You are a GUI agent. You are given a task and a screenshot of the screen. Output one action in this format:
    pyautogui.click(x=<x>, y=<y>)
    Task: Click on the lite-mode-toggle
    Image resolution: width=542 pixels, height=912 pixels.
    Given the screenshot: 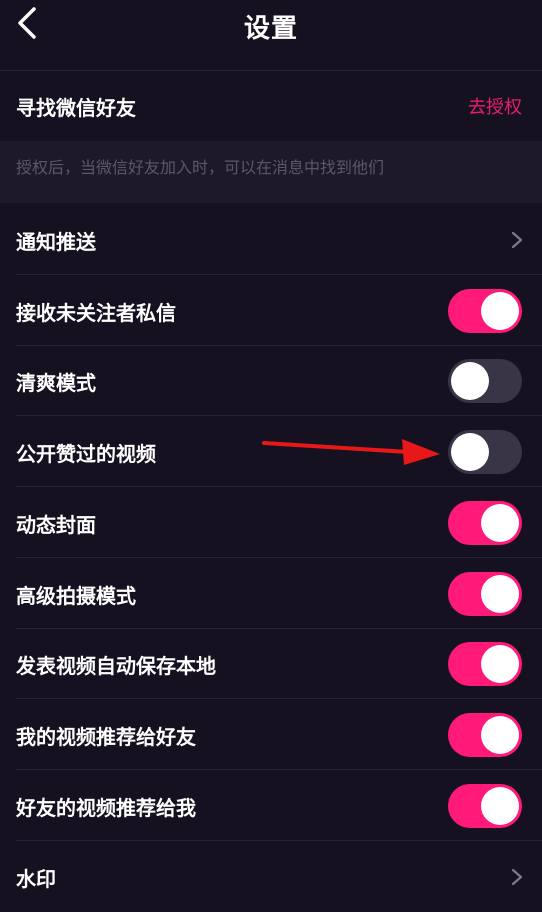 What is the action you would take?
    pyautogui.click(x=485, y=381)
    